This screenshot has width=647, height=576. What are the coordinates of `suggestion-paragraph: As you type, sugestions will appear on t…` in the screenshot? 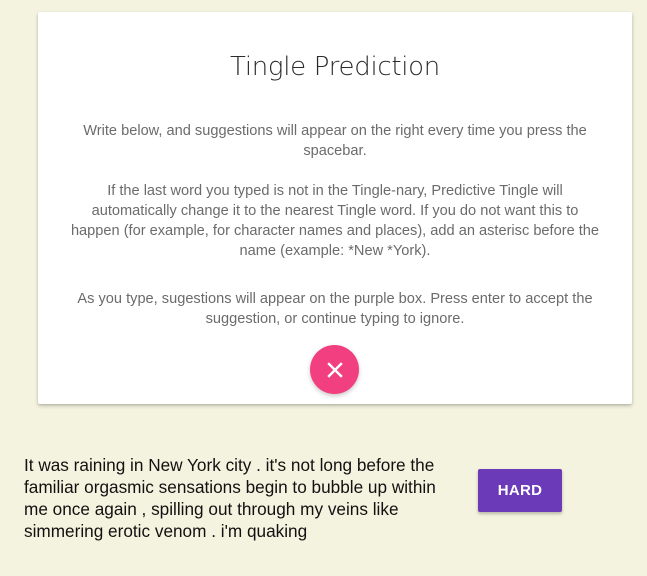 It's located at (335, 309).